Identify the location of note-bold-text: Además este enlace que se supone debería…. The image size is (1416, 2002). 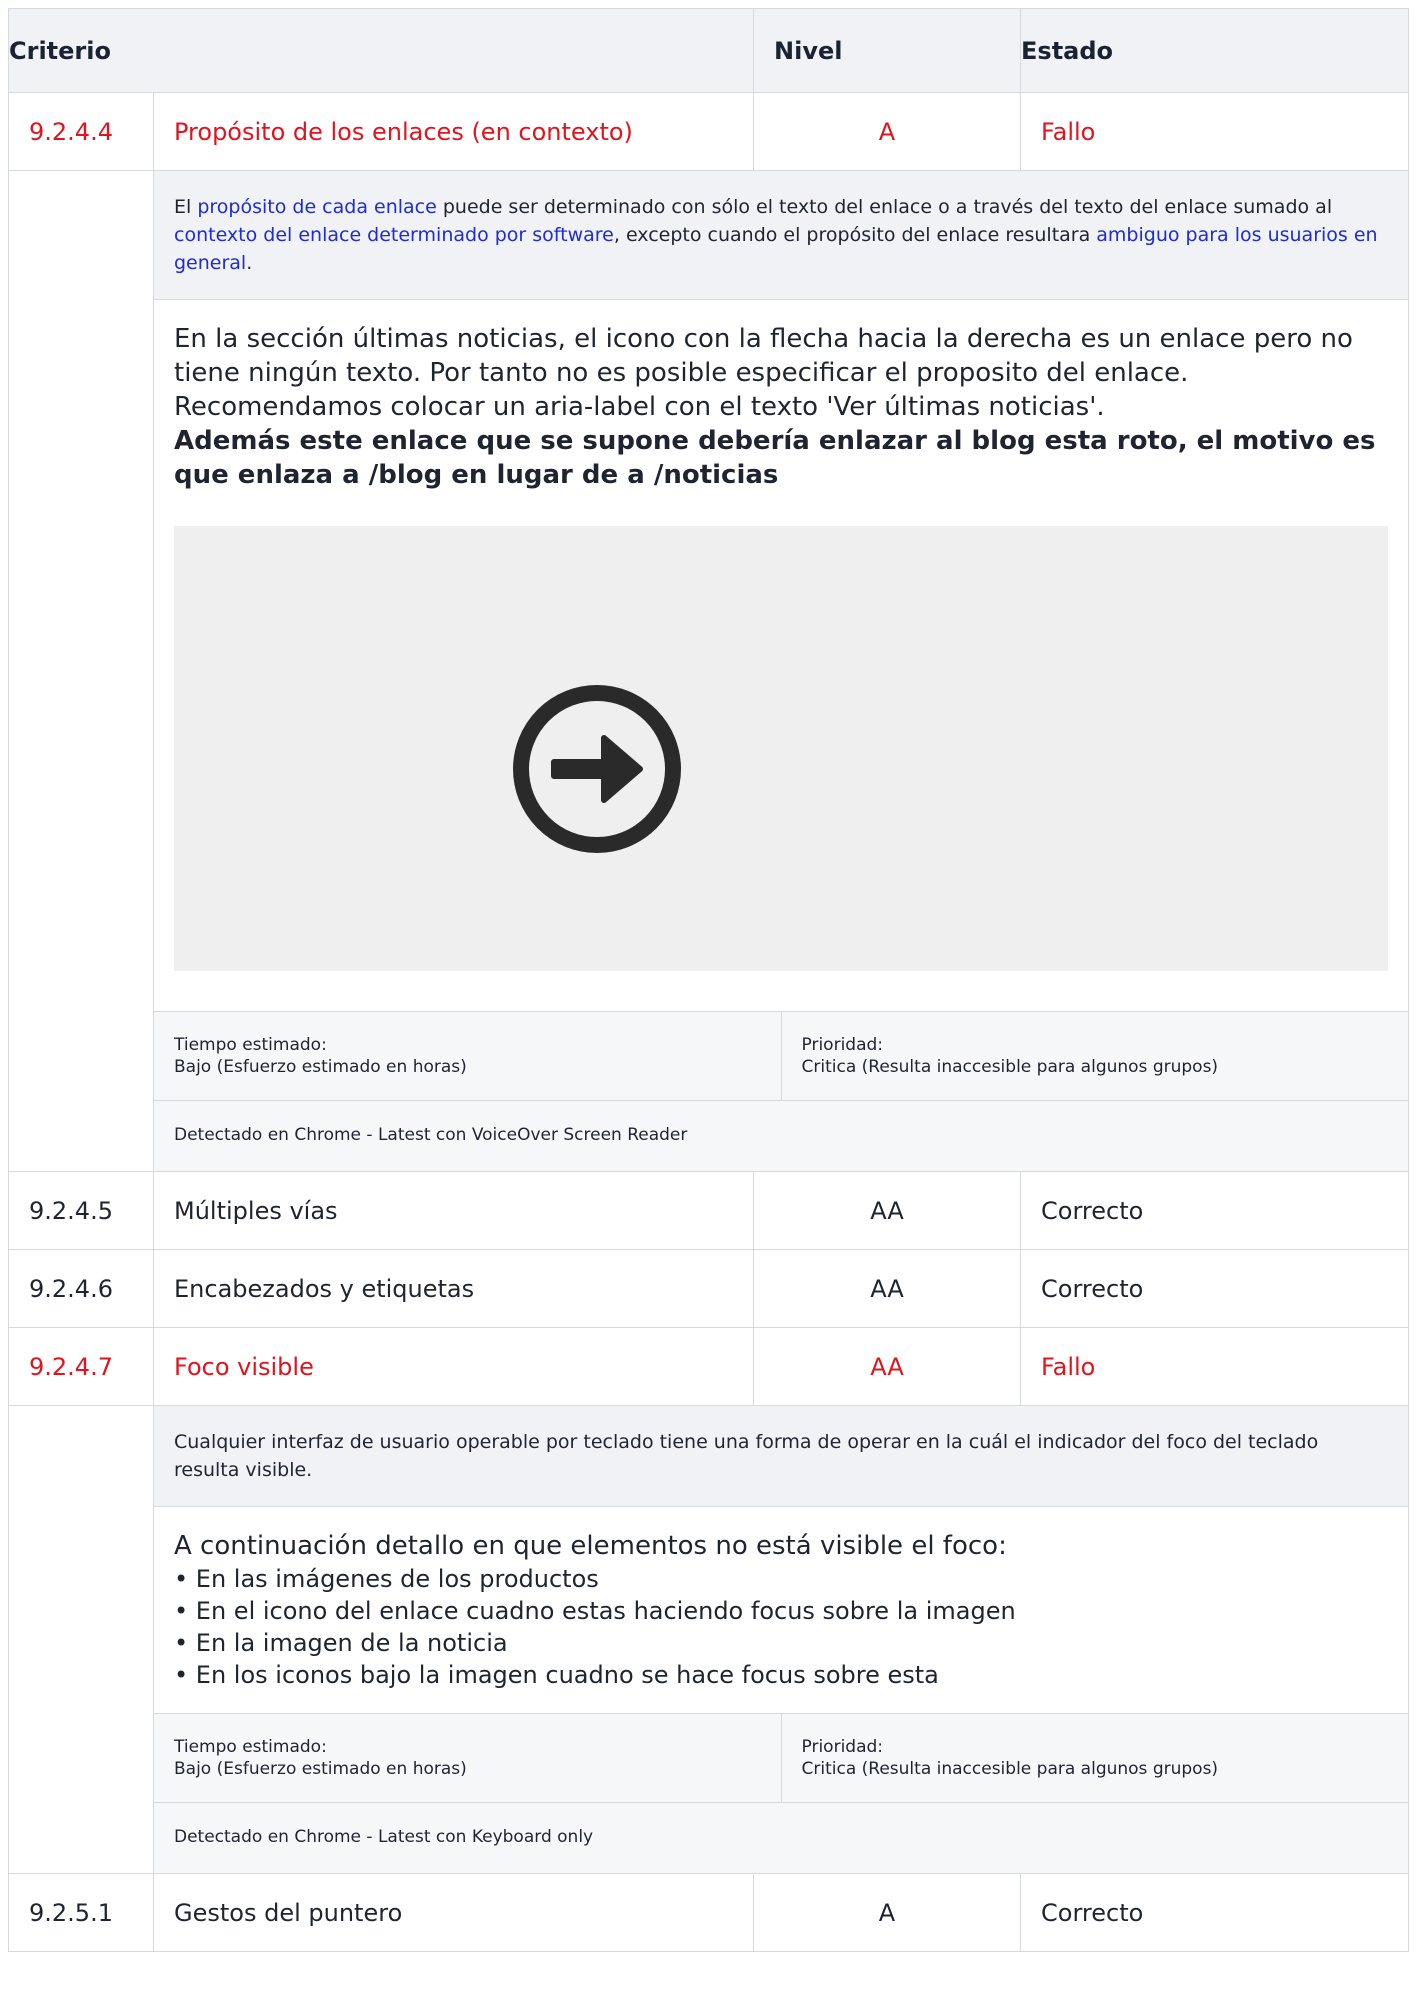
(775, 458).